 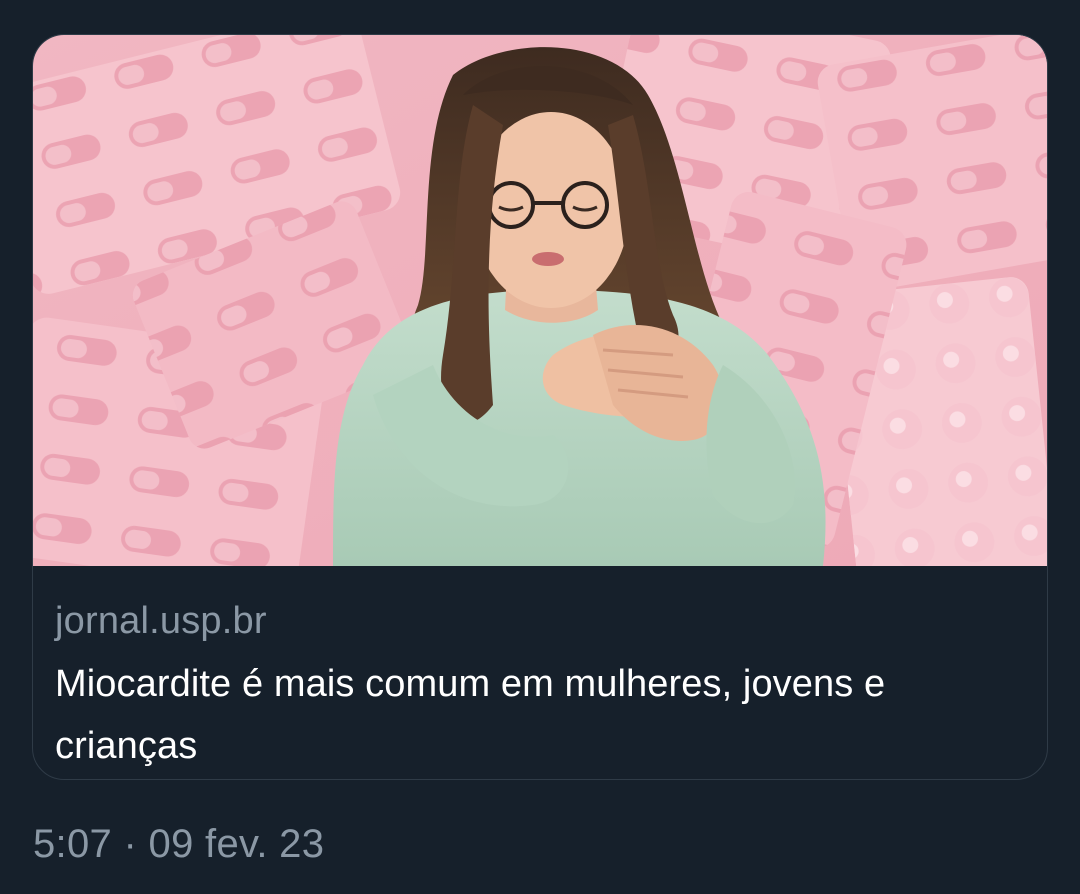 I want to click on tweet-time: 5:07, so click(x=73, y=844).